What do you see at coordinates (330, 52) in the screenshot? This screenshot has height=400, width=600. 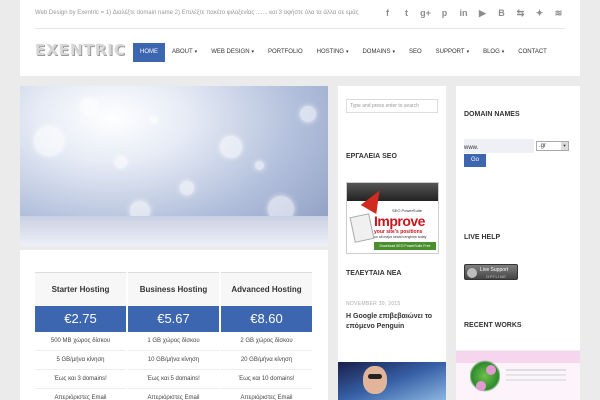 I see `nav-item-label: HOSTING` at bounding box center [330, 52].